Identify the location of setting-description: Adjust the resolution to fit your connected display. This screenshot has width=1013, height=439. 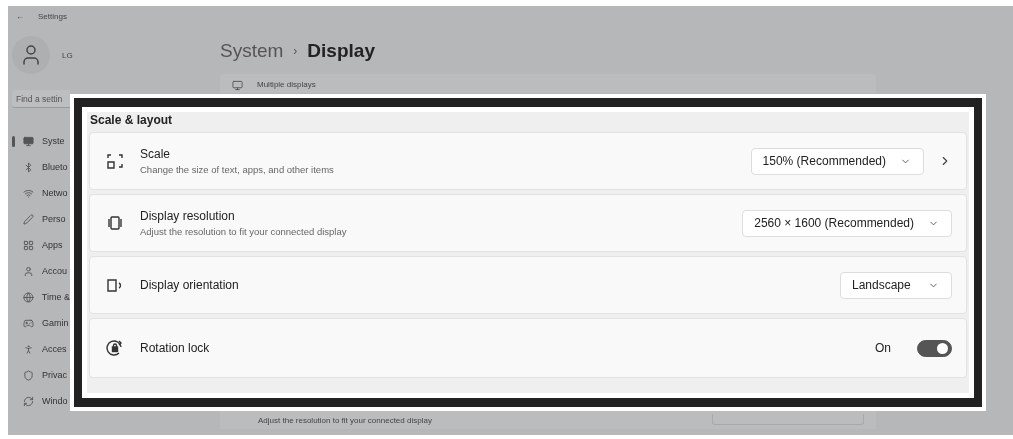
(244, 231).